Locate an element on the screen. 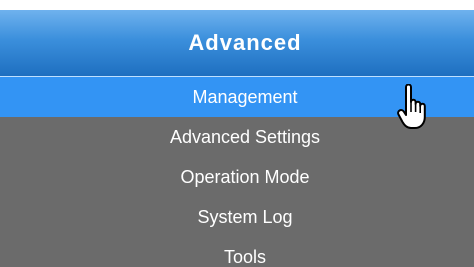  menu-item-tools: Tools is located at coordinates (237, 252).